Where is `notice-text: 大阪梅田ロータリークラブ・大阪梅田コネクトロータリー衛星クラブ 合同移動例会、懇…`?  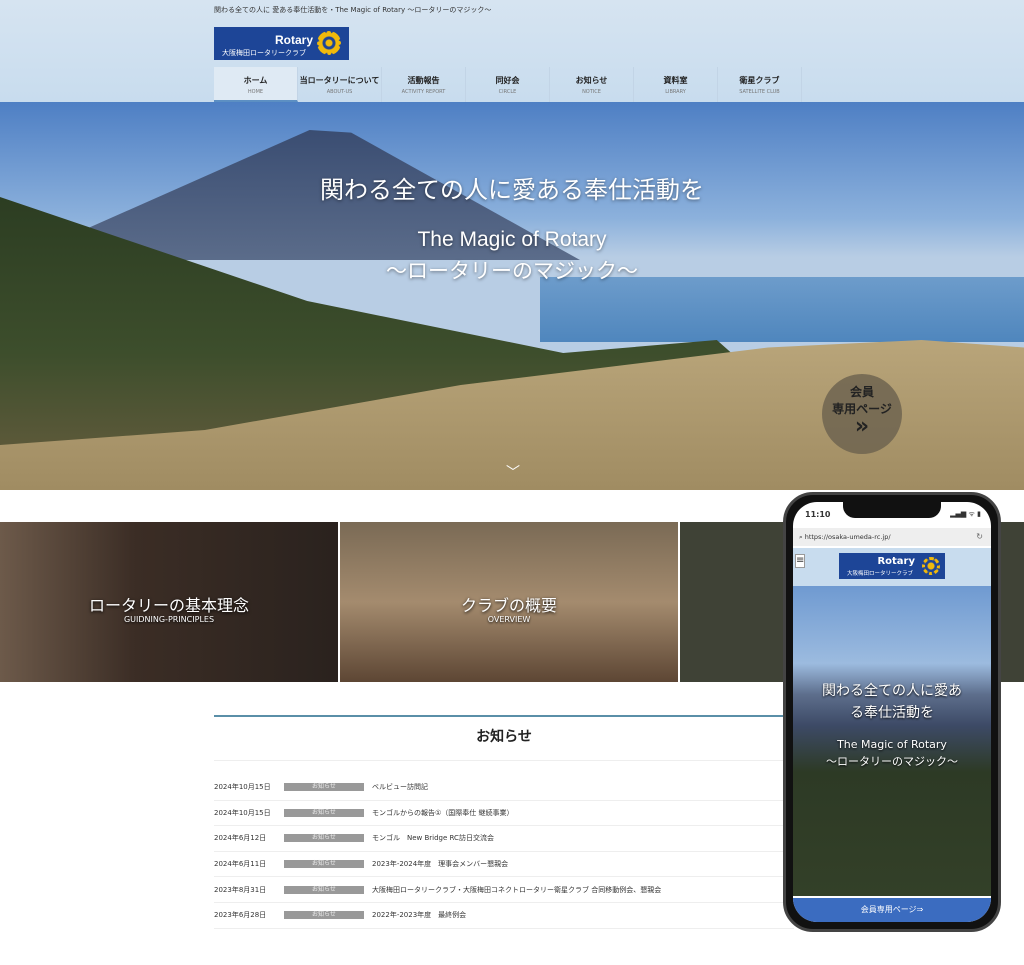 notice-text: 大阪梅田ロータリークラブ・大阪梅田コネクトロータリー衛星クラブ 合同移動例会、懇… is located at coordinates (516, 890).